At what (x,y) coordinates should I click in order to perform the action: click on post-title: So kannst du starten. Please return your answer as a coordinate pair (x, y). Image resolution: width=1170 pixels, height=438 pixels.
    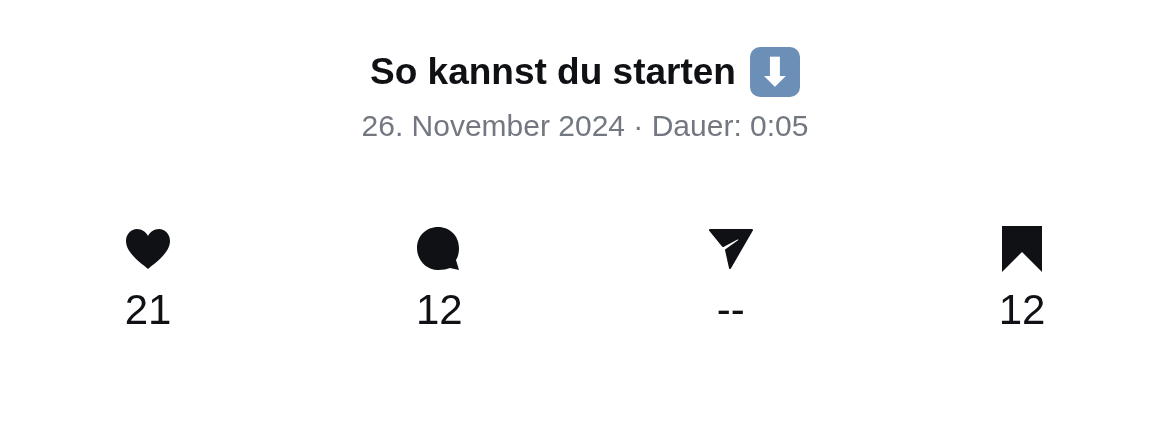
    Looking at the image, I should click on (553, 72).